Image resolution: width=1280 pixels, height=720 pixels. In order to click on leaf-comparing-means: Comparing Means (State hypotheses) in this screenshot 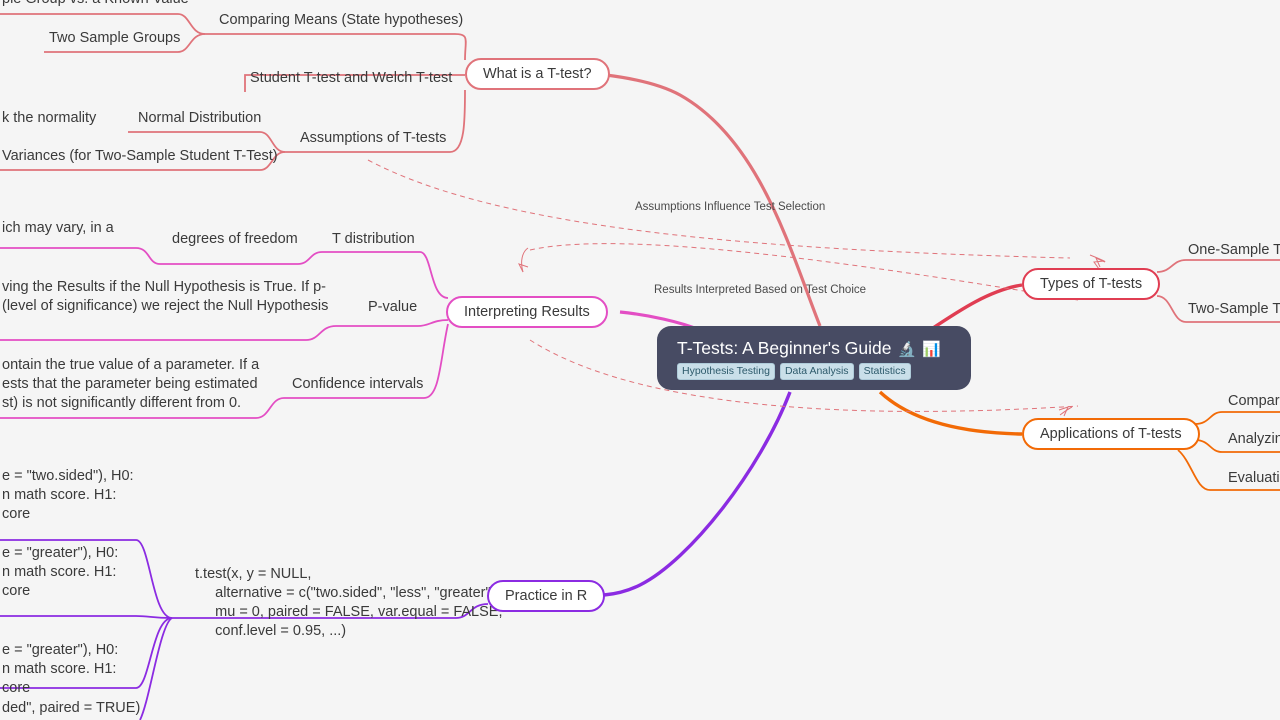, I will do `click(341, 21)`.